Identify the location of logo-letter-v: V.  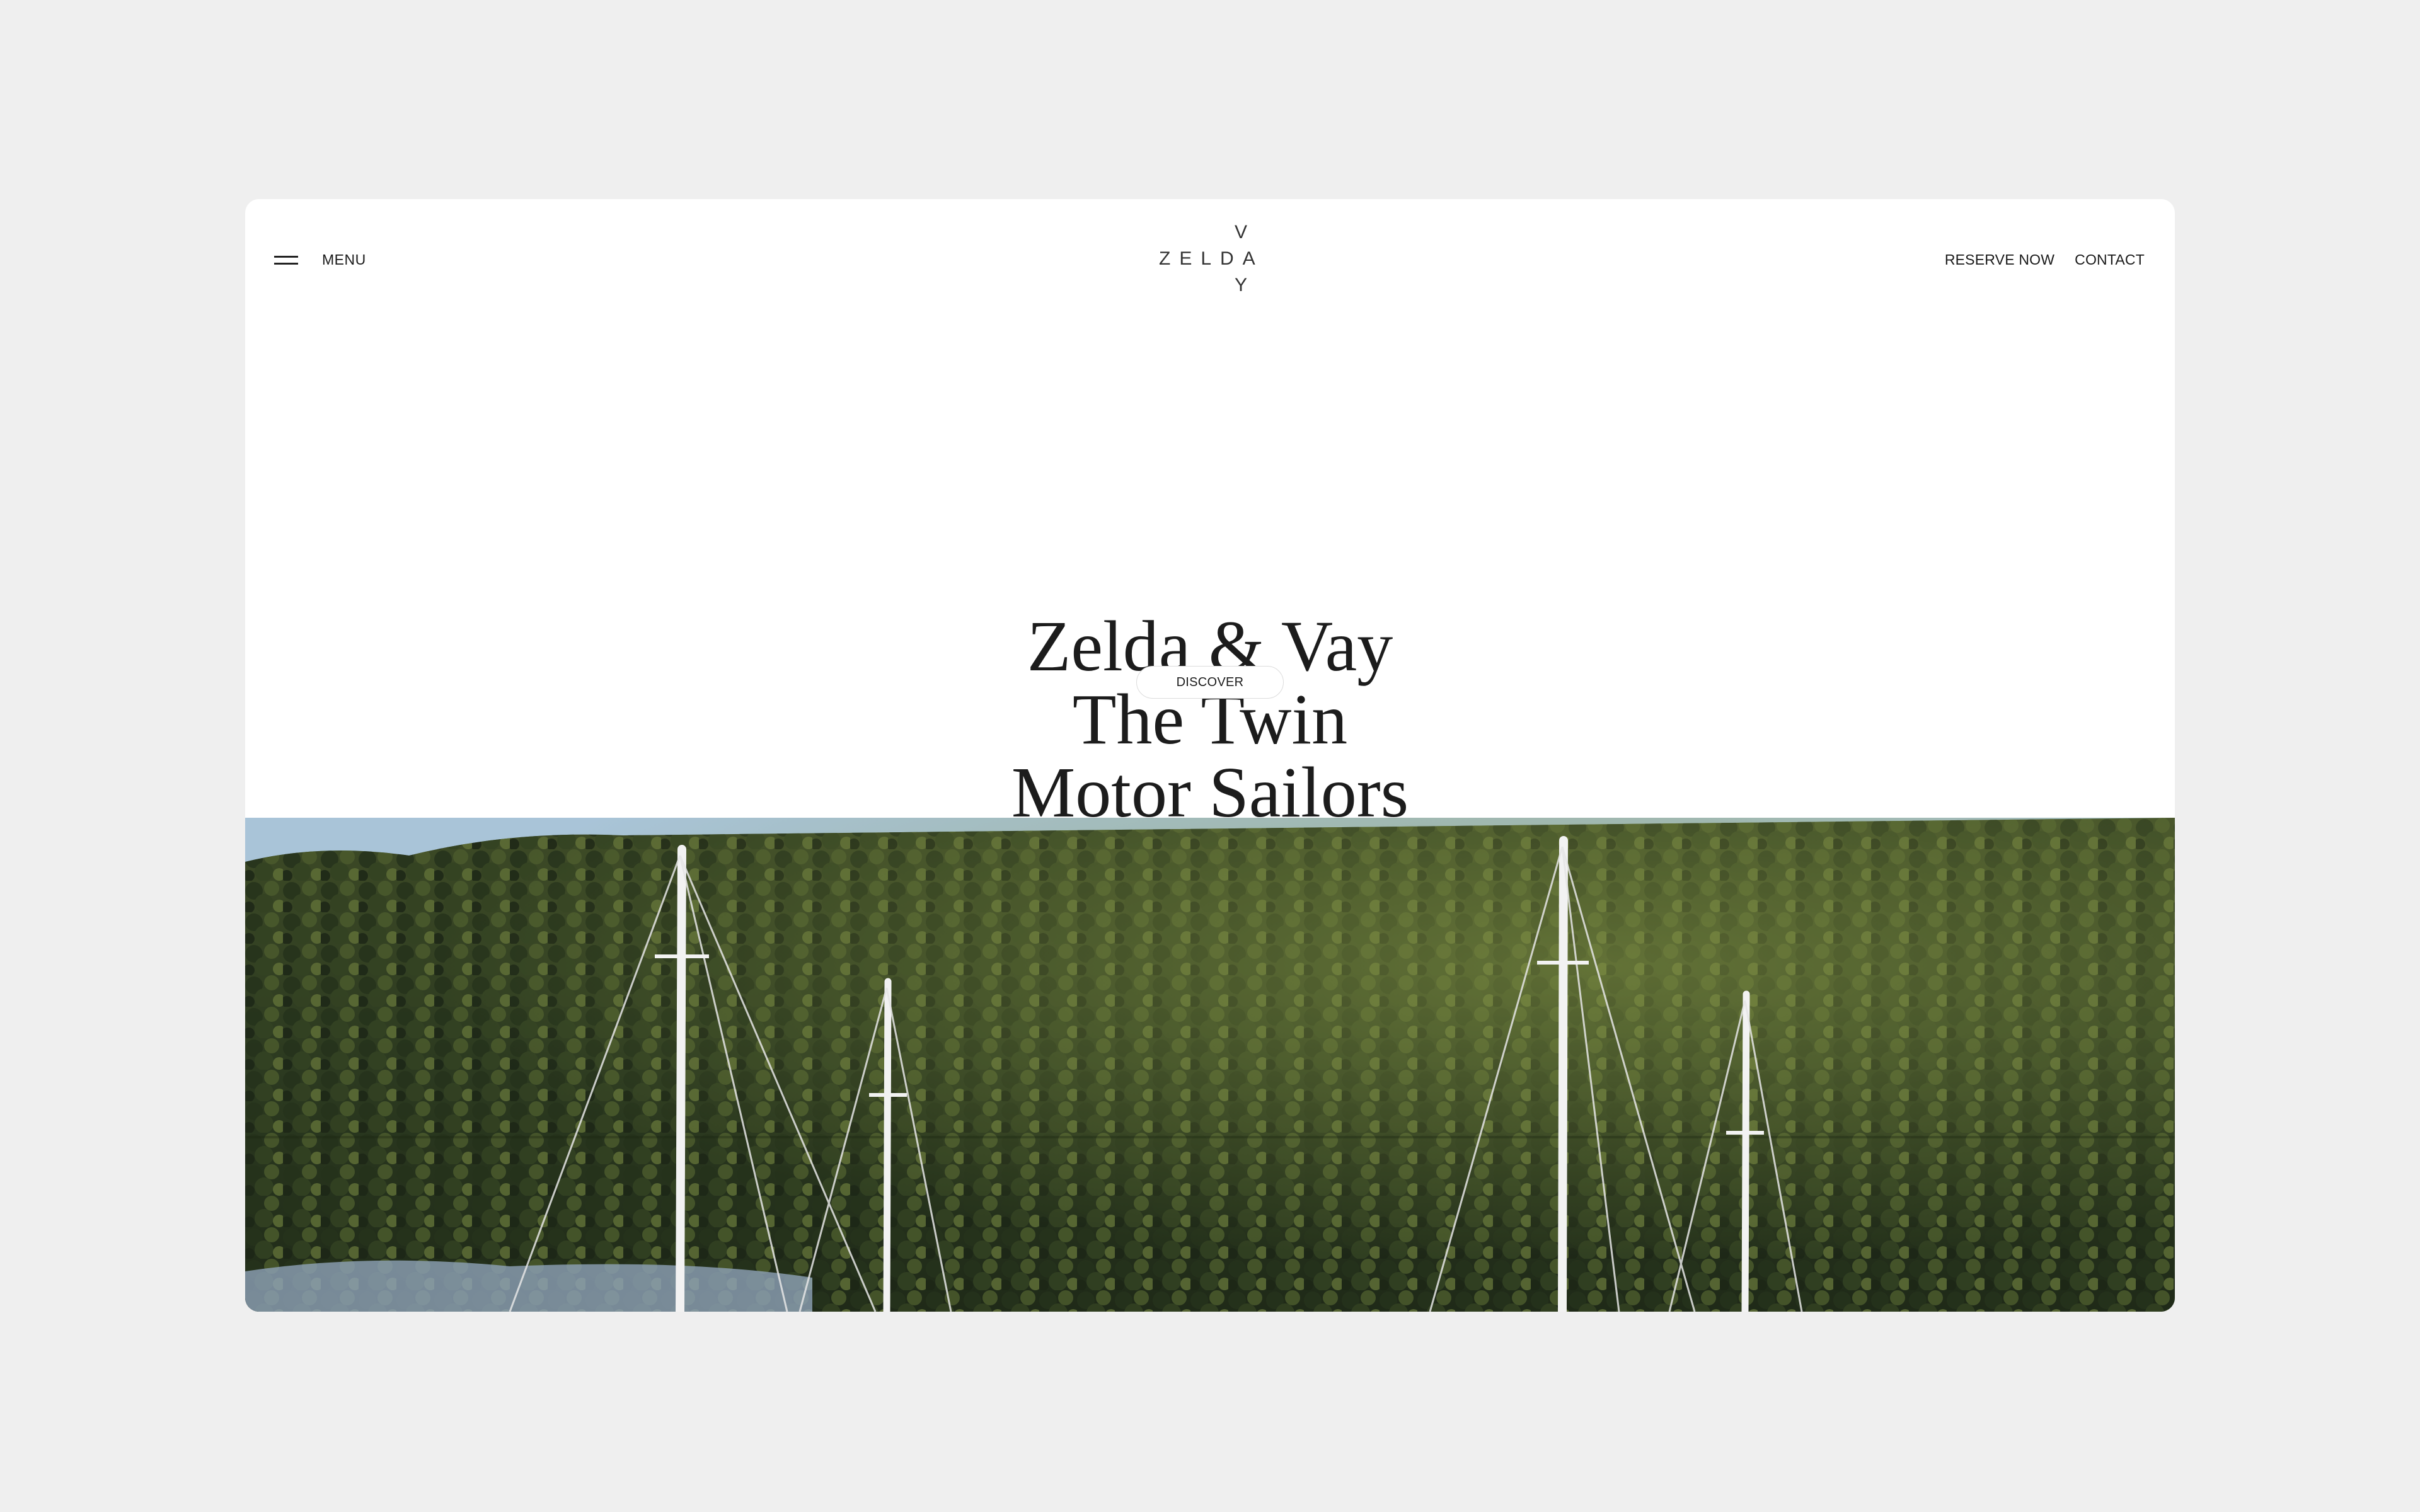
(1242, 232).